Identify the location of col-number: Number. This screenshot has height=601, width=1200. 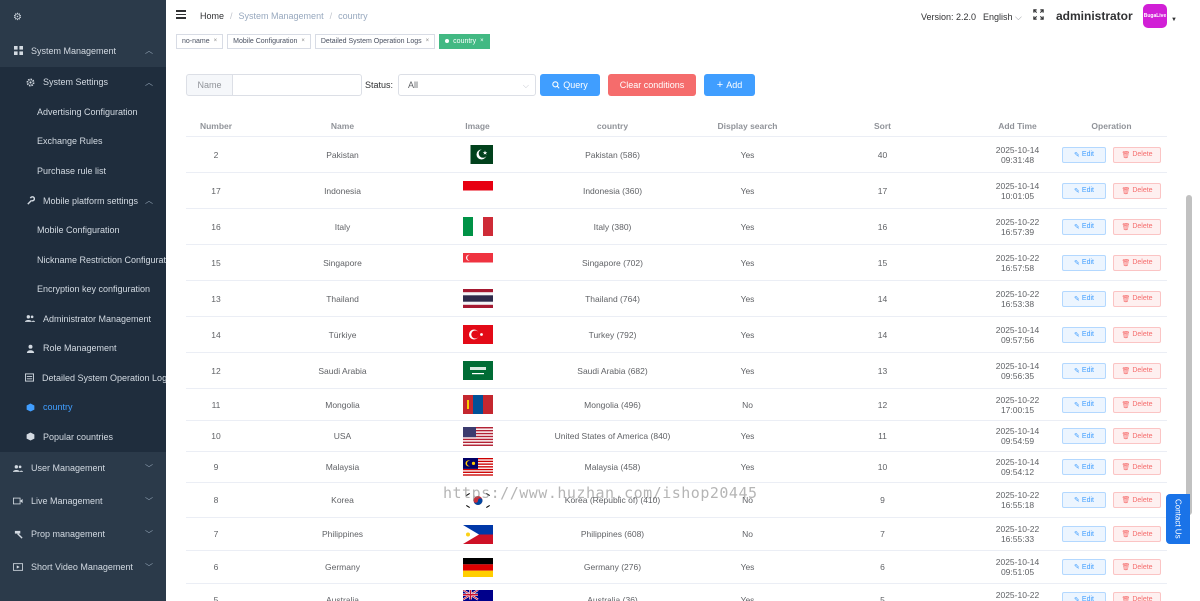
(216, 125).